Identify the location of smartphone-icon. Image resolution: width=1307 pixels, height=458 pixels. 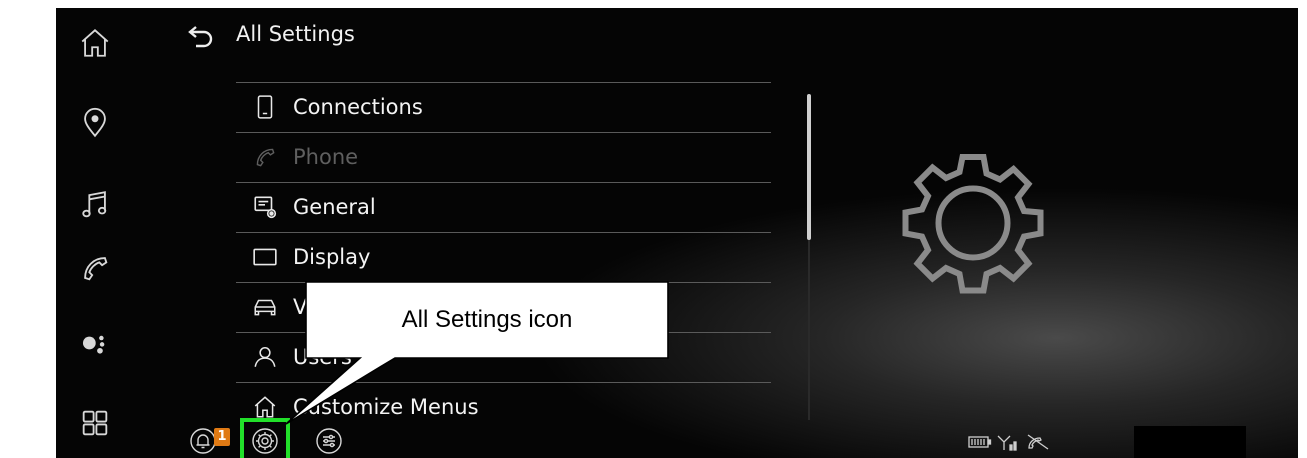
(265, 107).